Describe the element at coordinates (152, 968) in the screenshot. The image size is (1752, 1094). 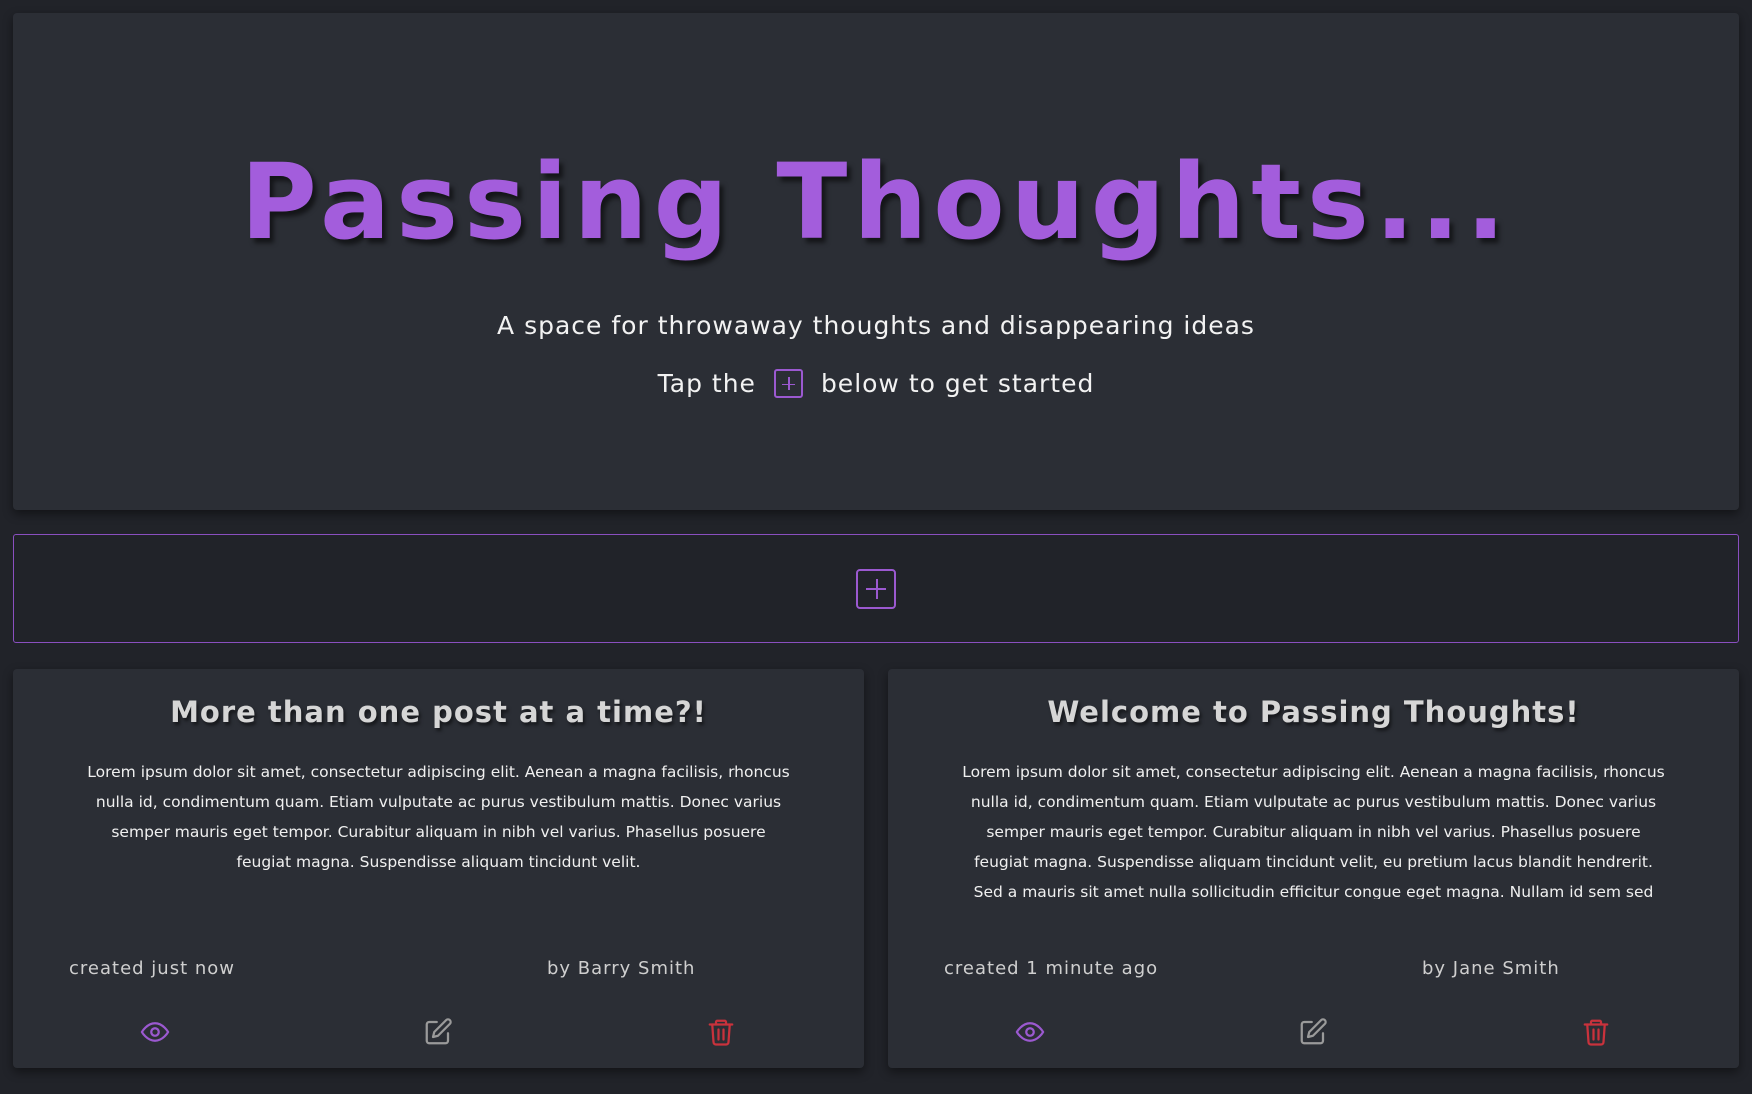
I see `post-created-time: created just now` at that location.